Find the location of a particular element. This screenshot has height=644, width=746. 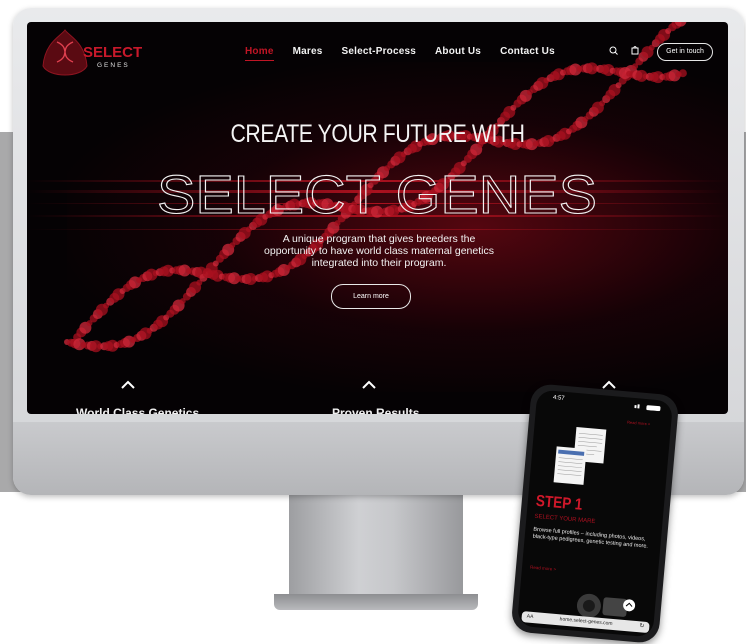

feature-title: Proven Results is located at coordinates (376, 410).